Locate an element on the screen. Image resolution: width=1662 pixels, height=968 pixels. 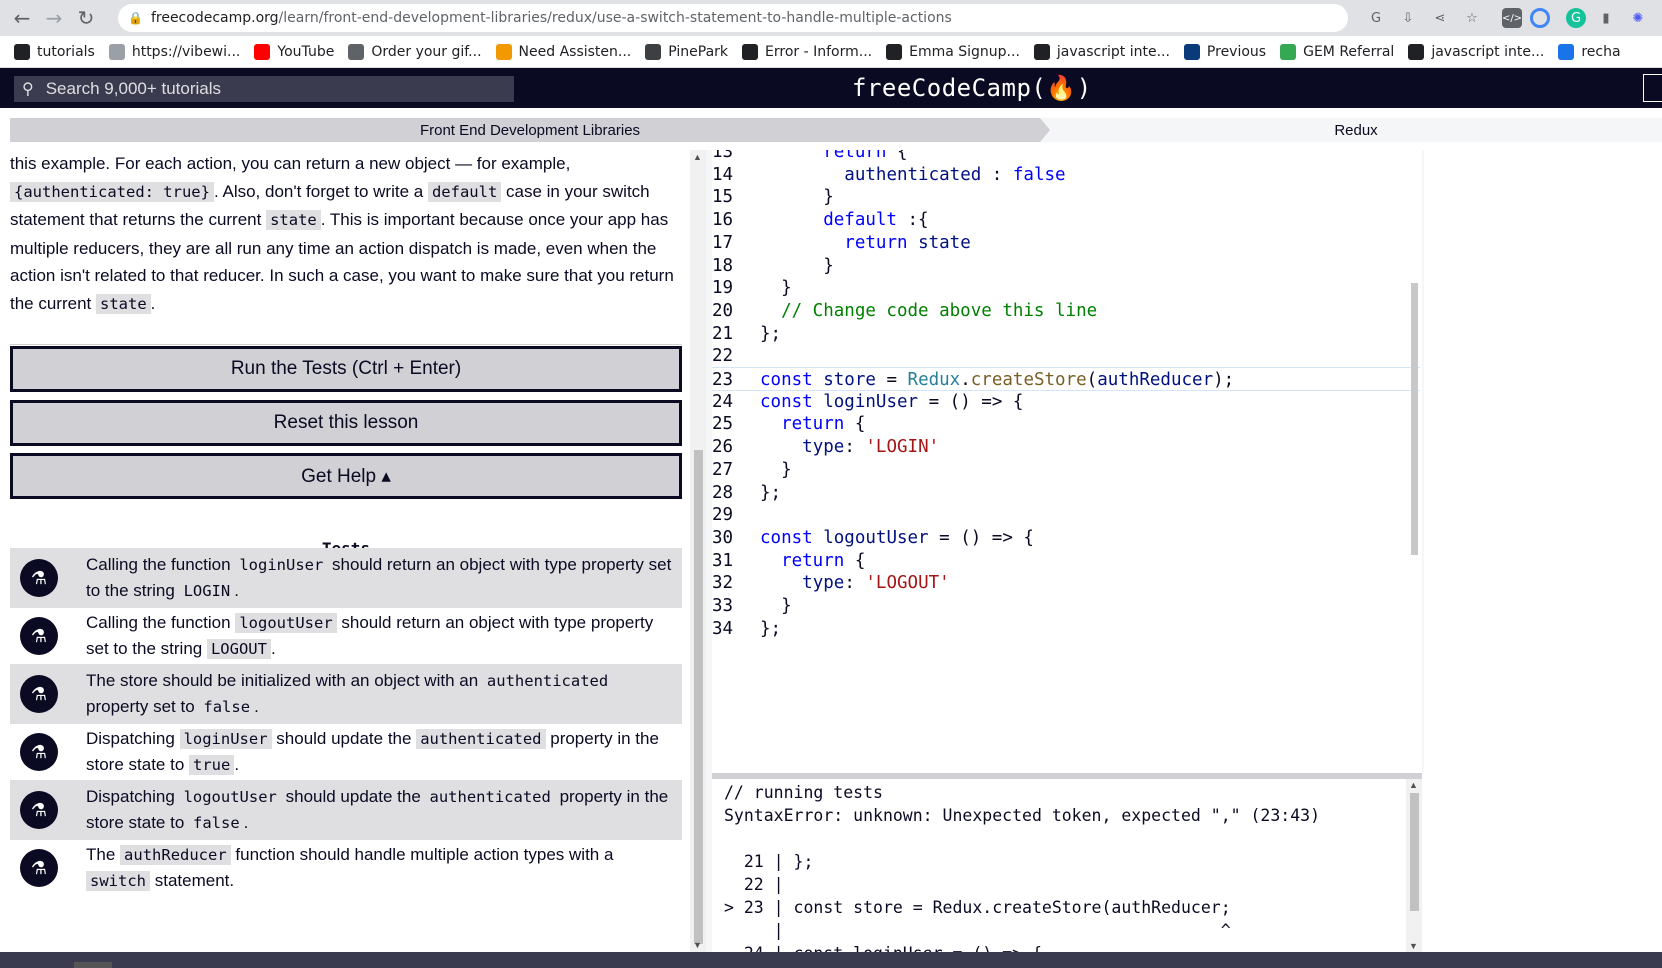
share-icon: ⋖ is located at coordinates (1440, 18).